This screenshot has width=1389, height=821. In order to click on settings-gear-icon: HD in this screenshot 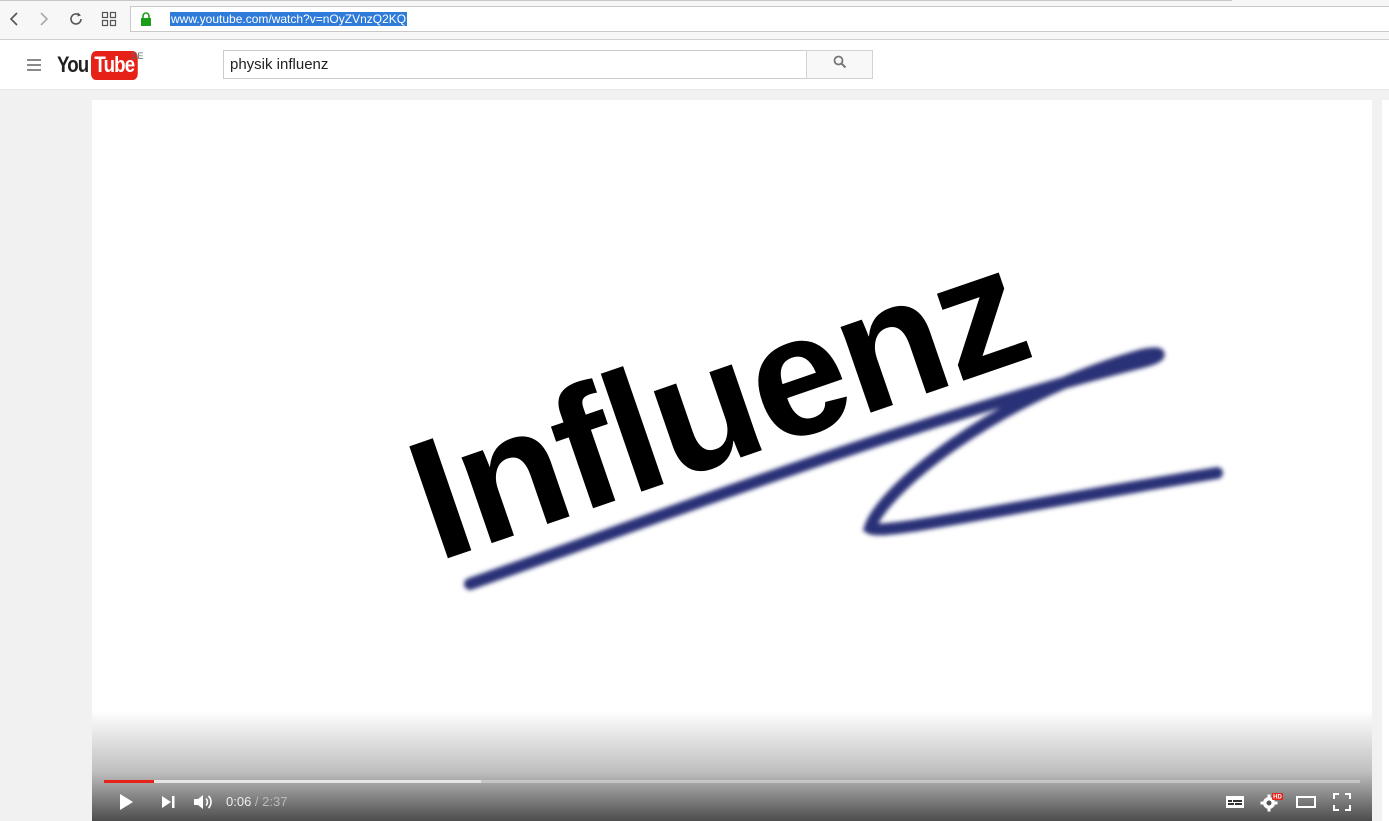, I will do `click(1271, 802)`.